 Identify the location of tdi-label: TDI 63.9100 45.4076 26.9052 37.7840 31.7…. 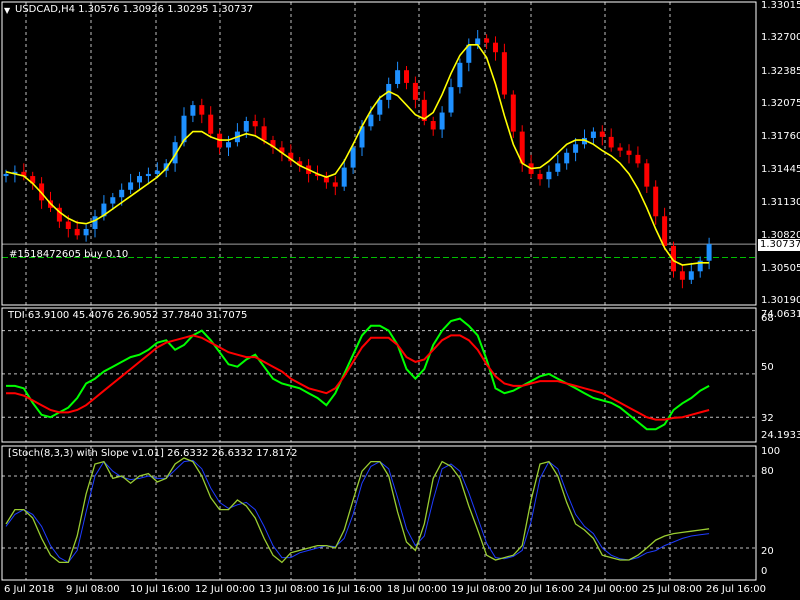
(128, 315).